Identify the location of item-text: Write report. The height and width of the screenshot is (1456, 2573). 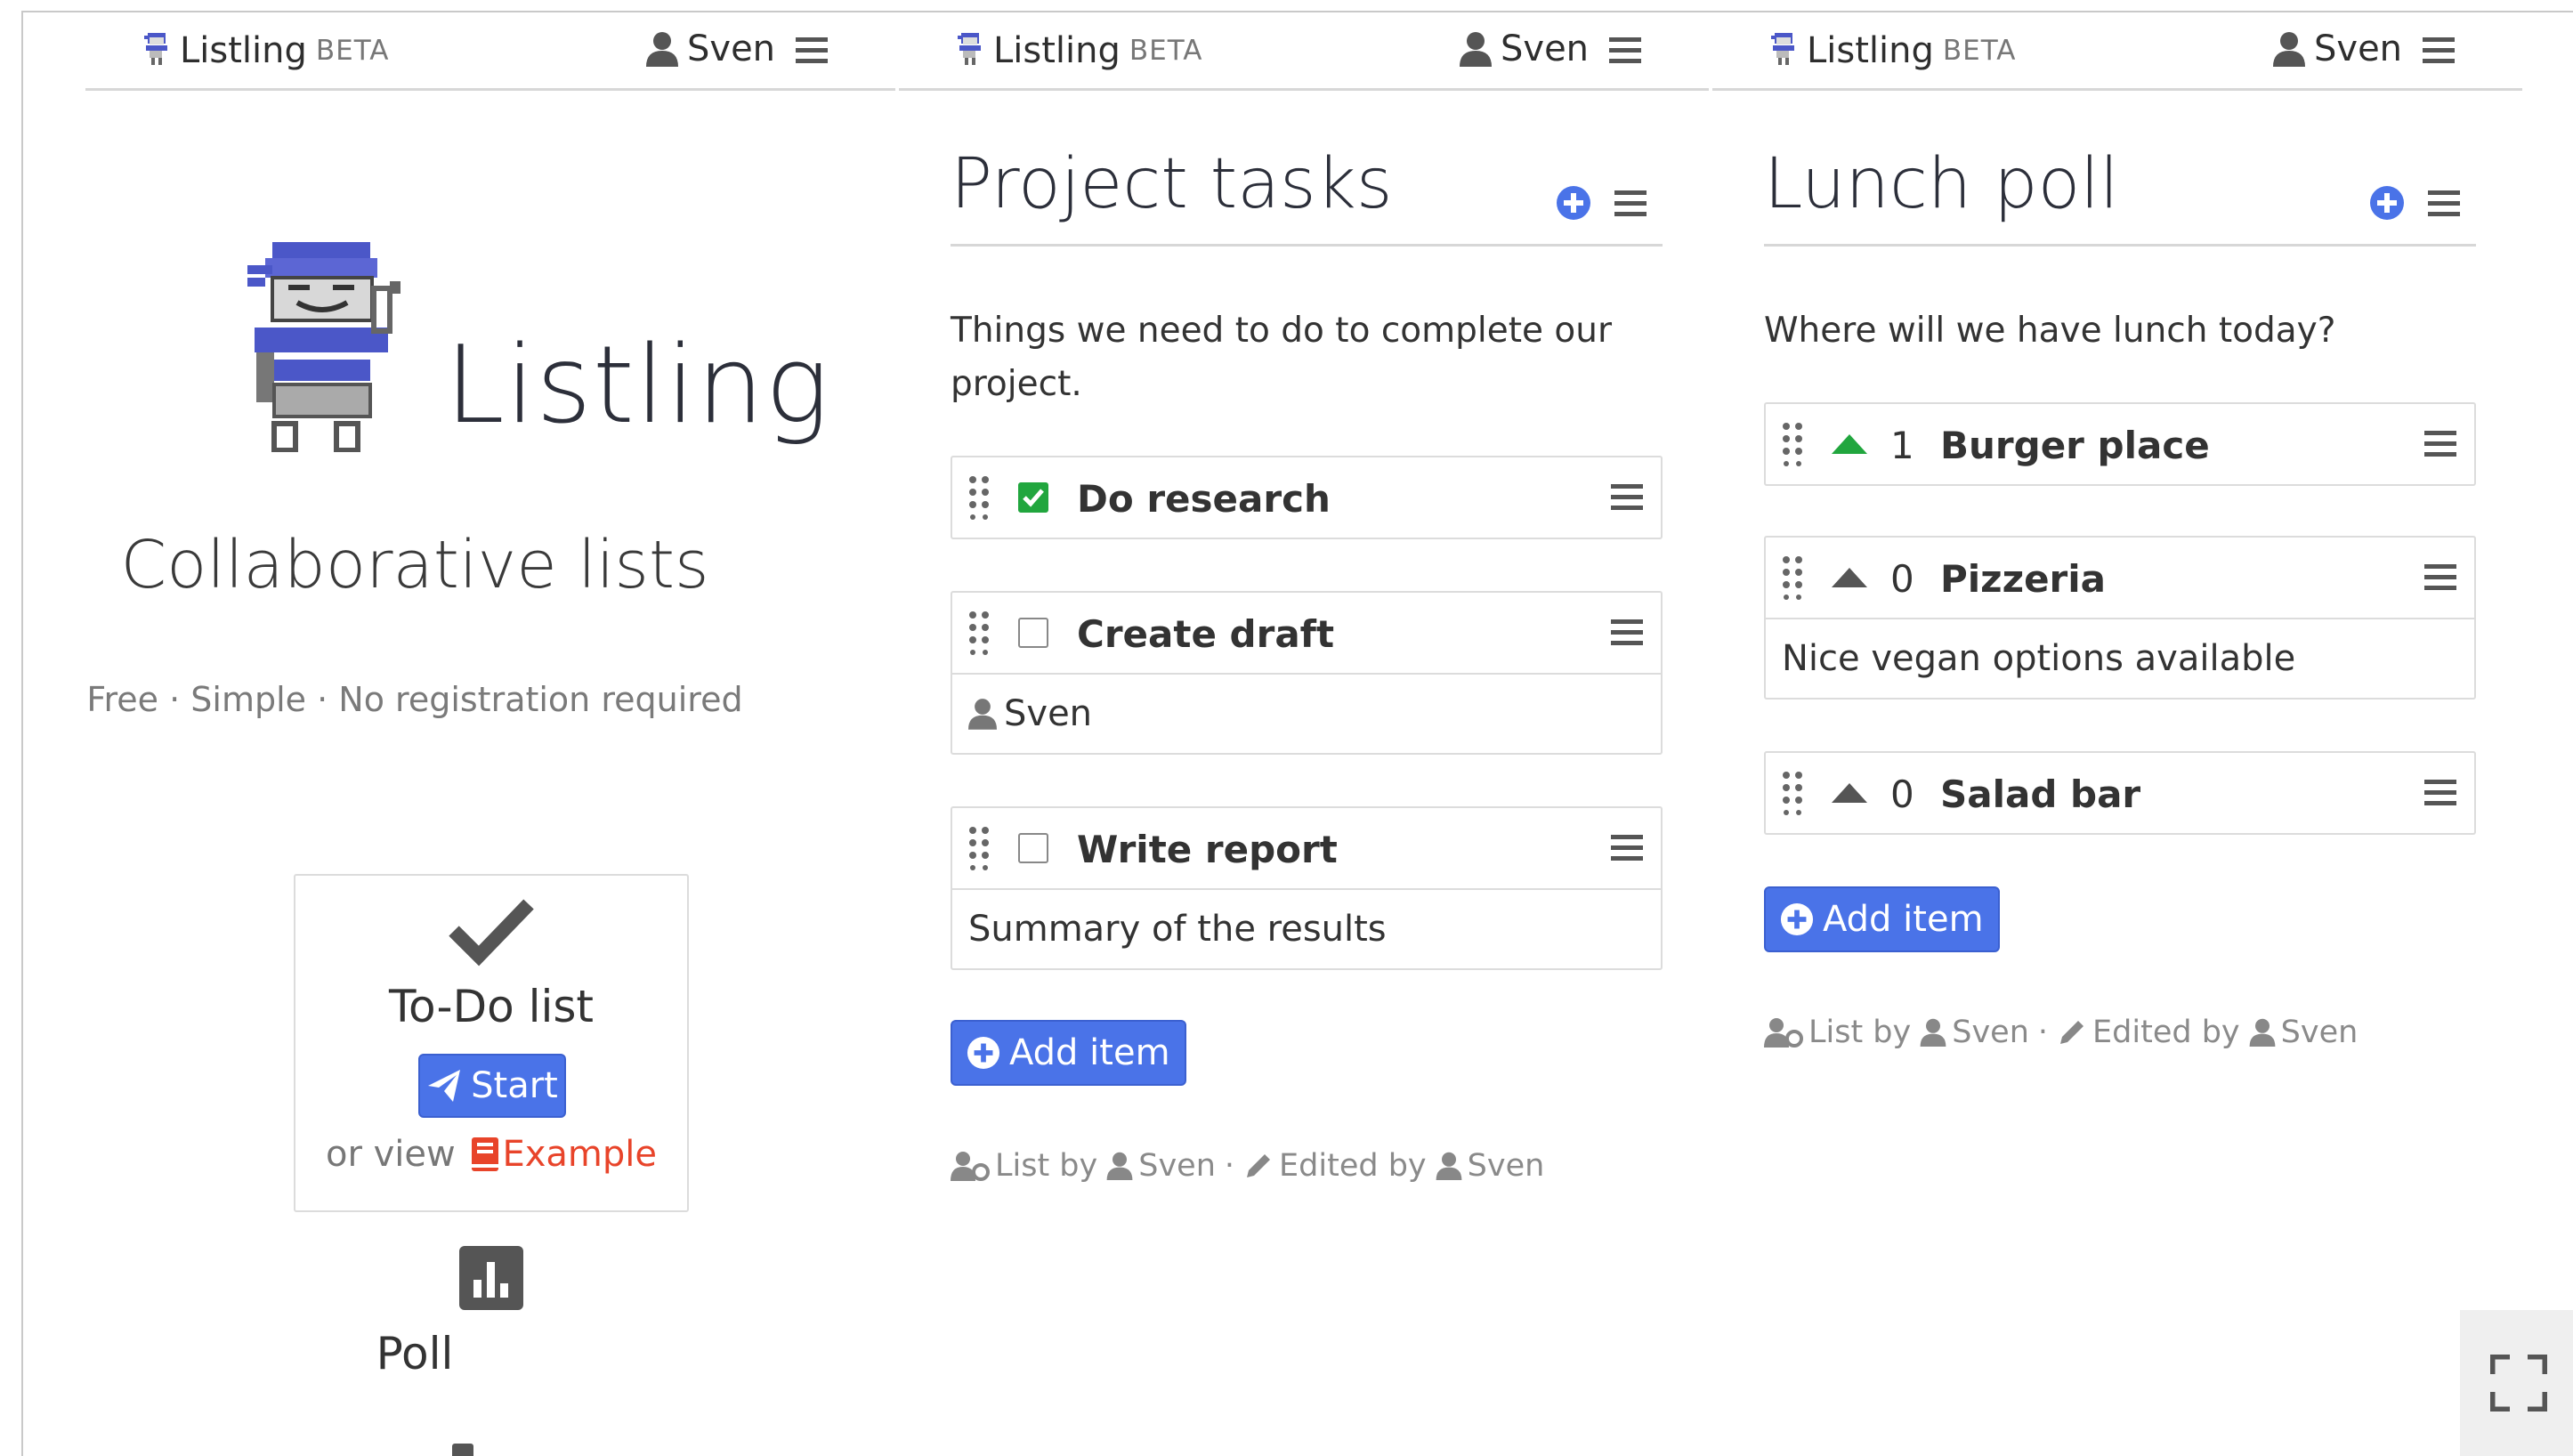
(1208, 849).